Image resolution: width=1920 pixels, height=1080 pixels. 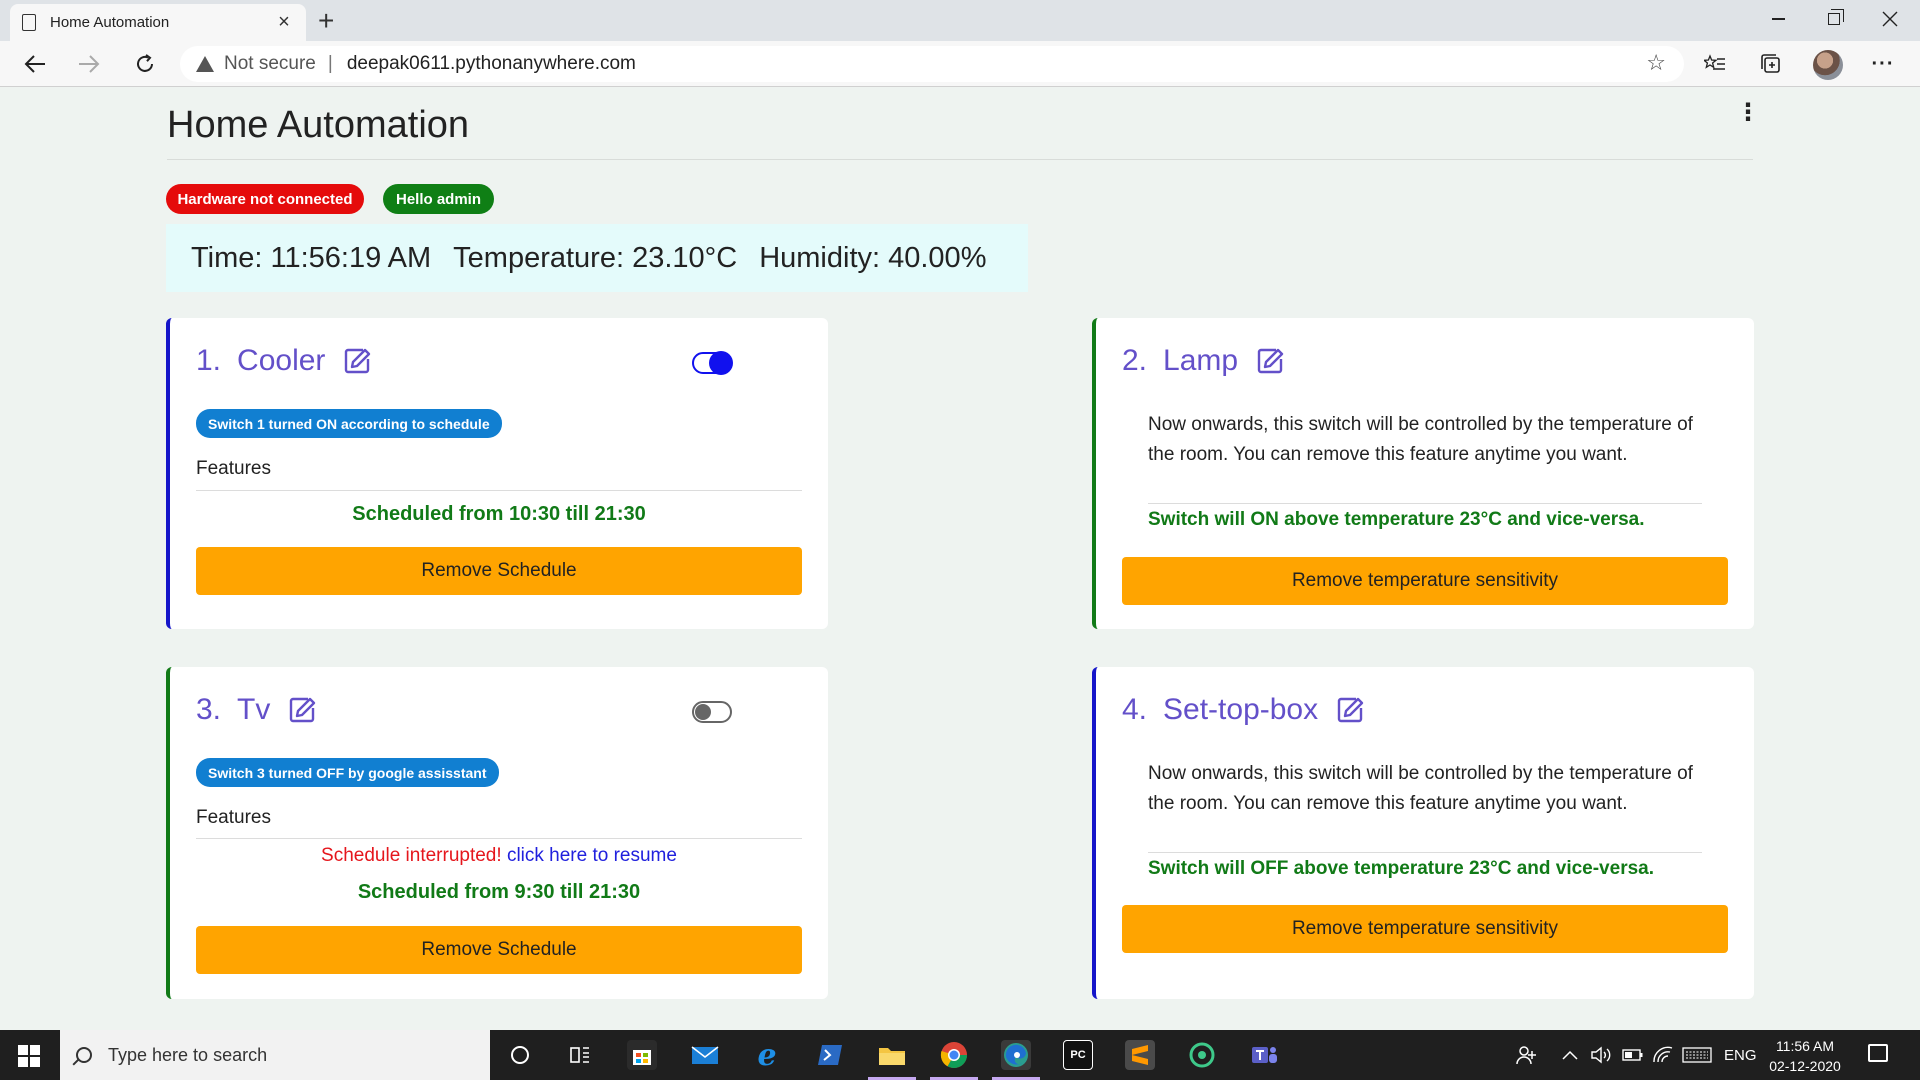 I want to click on language-indicator: ENG, so click(x=1740, y=1055).